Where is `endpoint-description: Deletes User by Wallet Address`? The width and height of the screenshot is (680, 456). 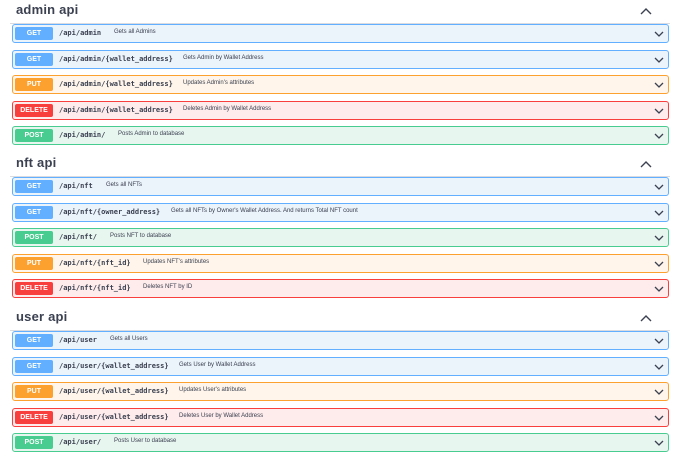
endpoint-description: Deletes User by Wallet Address is located at coordinates (221, 416).